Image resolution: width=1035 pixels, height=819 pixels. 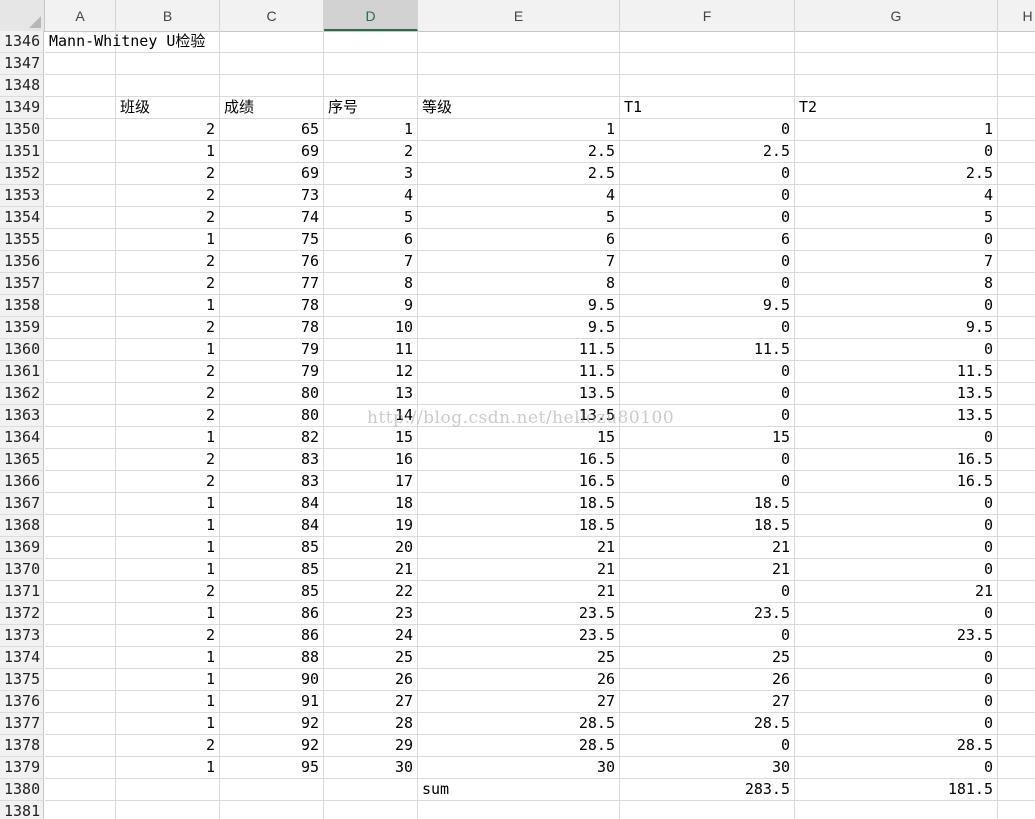 What do you see at coordinates (519, 591) in the screenshot?
I see `cell-e: 21` at bounding box center [519, 591].